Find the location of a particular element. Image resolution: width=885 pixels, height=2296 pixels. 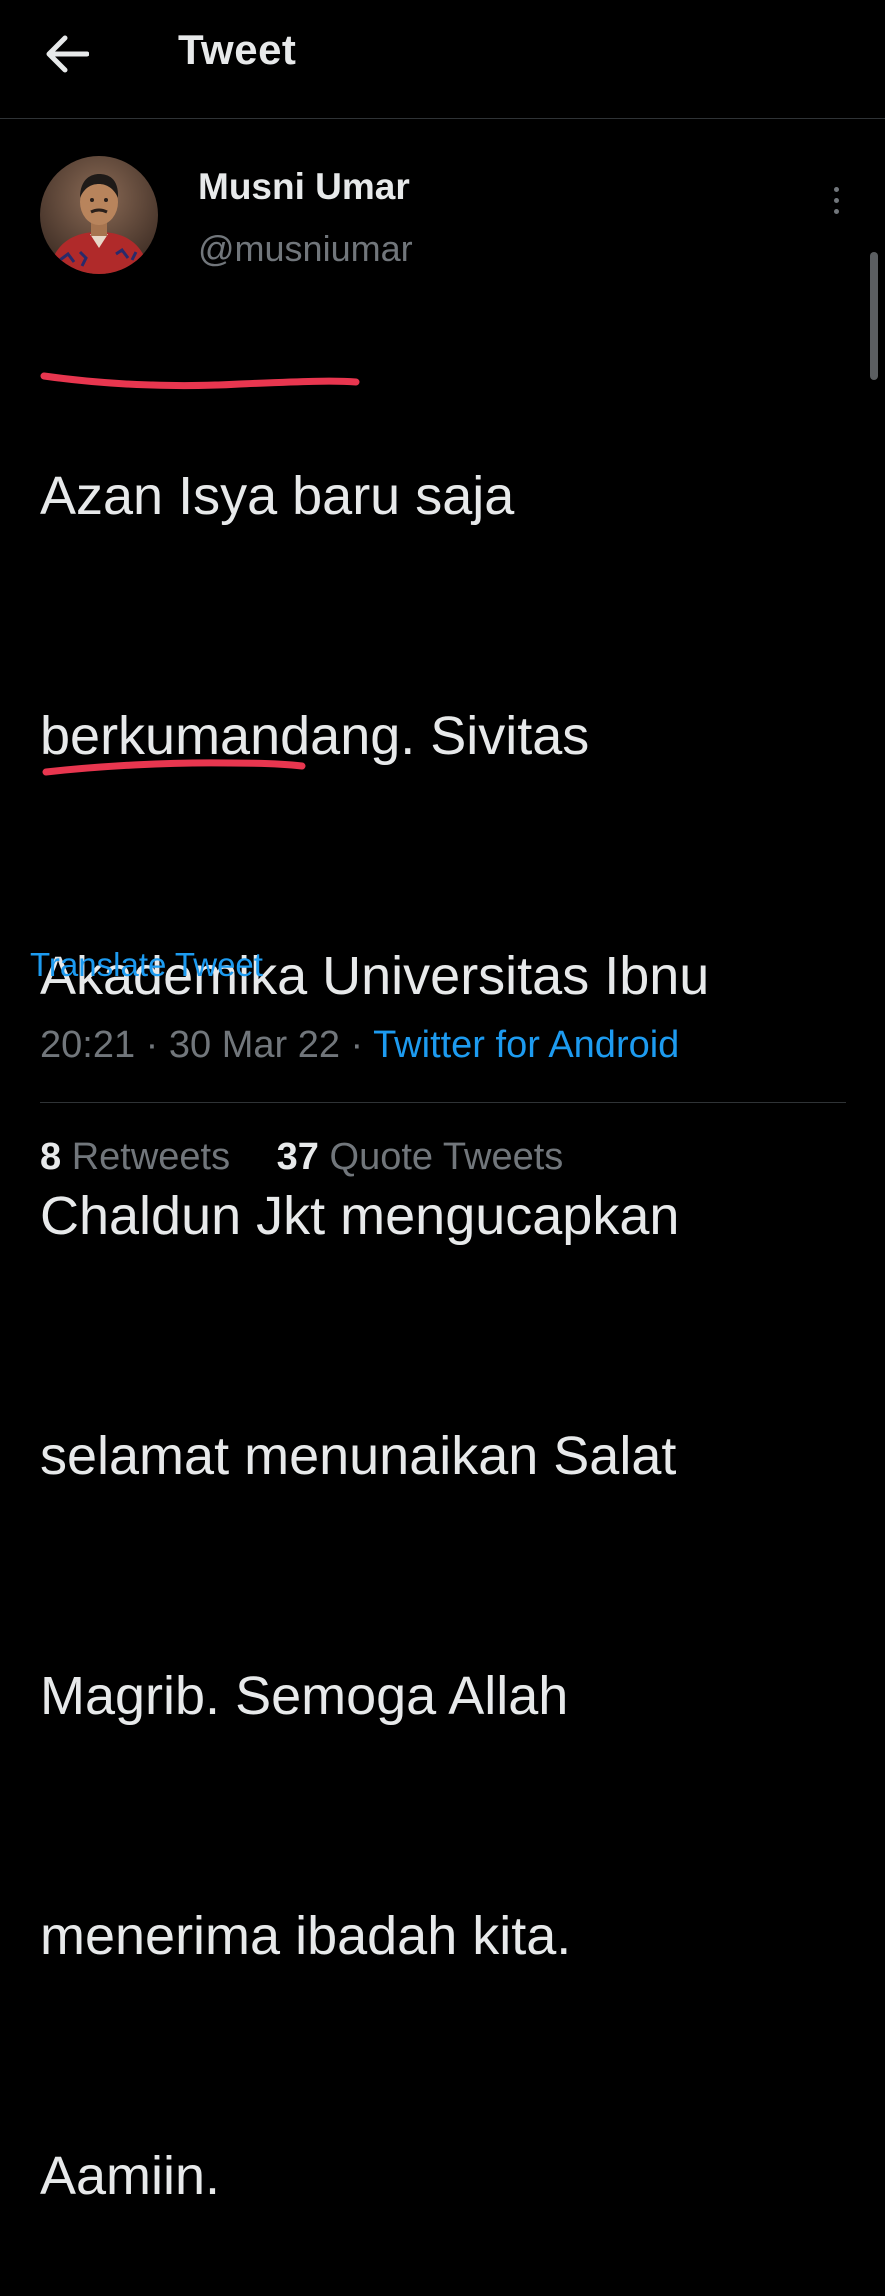

retweets-stat: 8 Retweets is located at coordinates (135, 1157).